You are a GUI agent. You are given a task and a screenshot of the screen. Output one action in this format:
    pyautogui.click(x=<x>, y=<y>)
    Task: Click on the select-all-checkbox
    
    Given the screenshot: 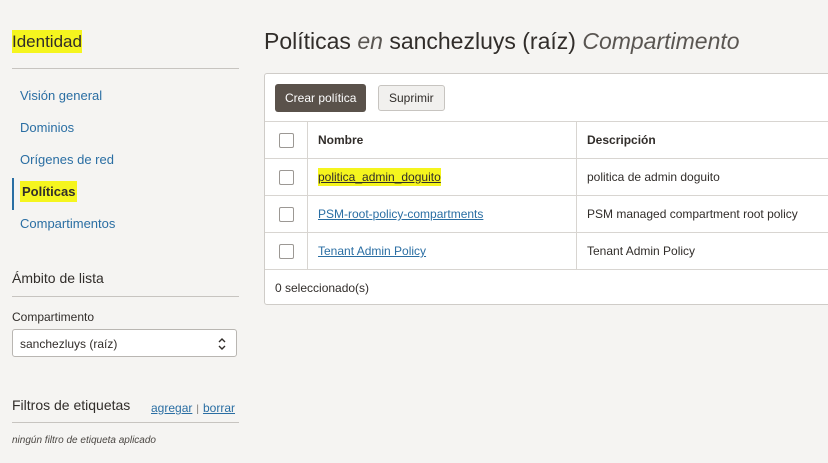 What is the action you would take?
    pyautogui.click(x=286, y=140)
    